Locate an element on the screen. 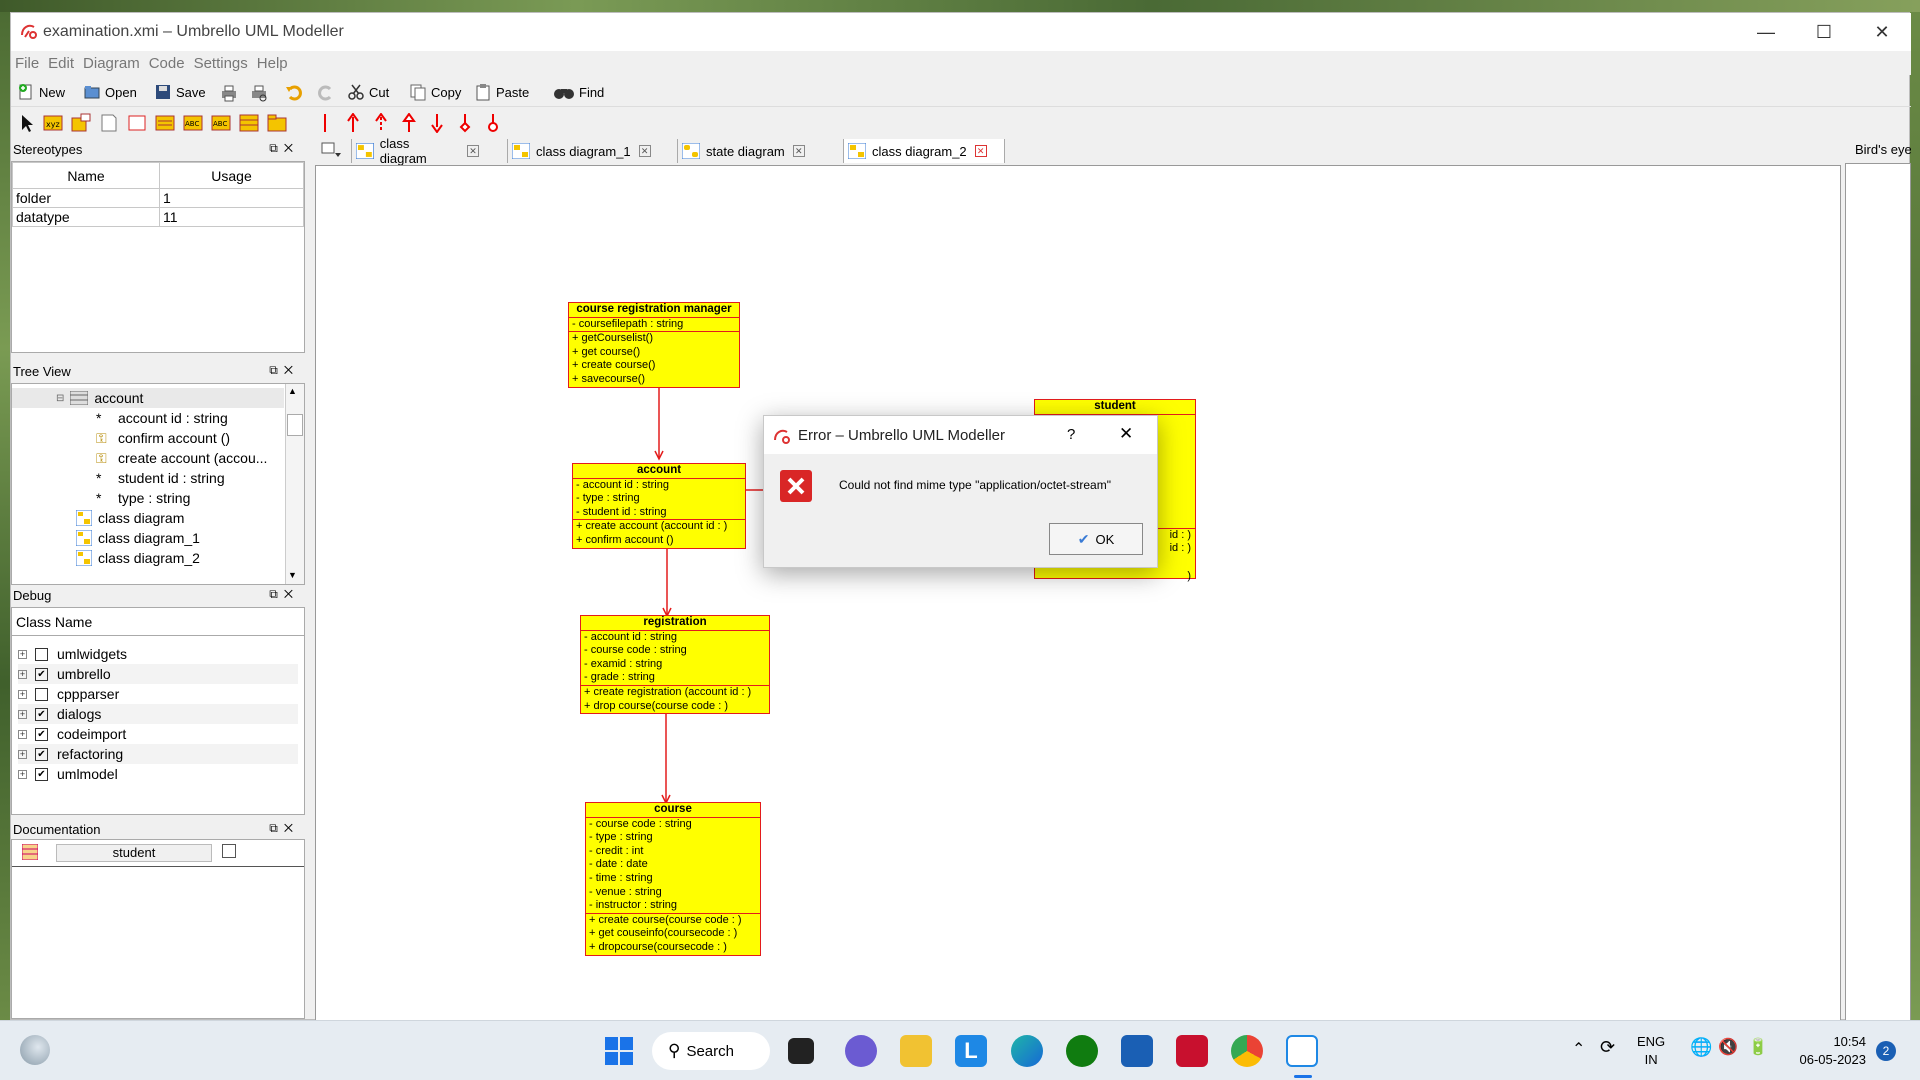  maximize-button: ☐ is located at coordinates (1824, 32).